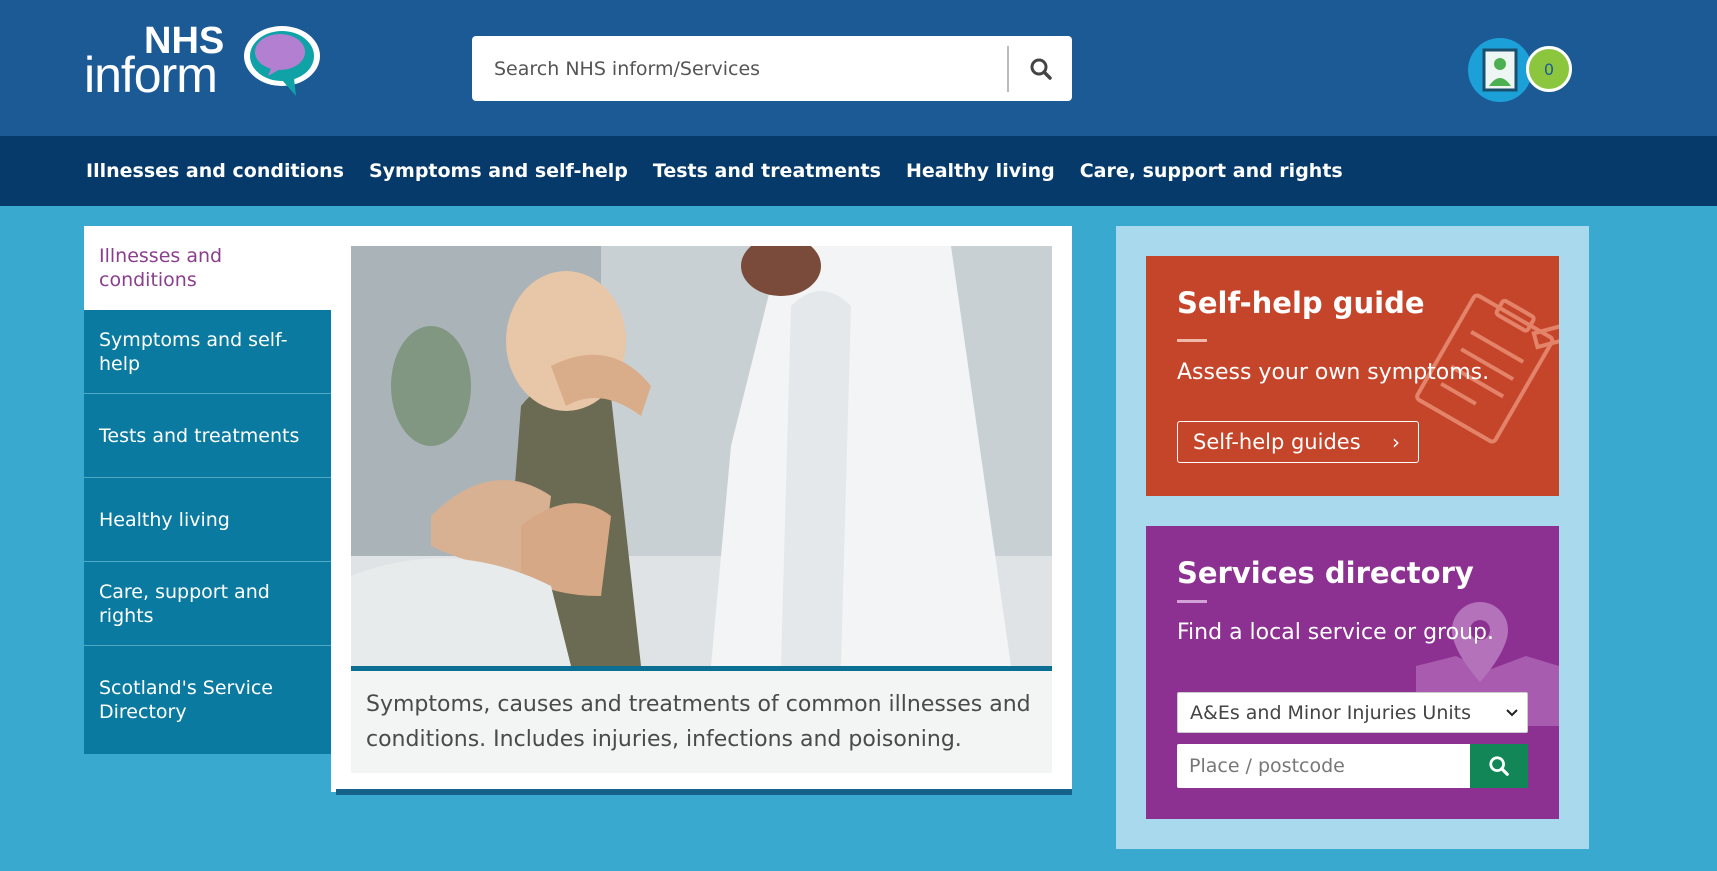  I want to click on nhs-inform-logo: NHS inform, so click(204, 62).